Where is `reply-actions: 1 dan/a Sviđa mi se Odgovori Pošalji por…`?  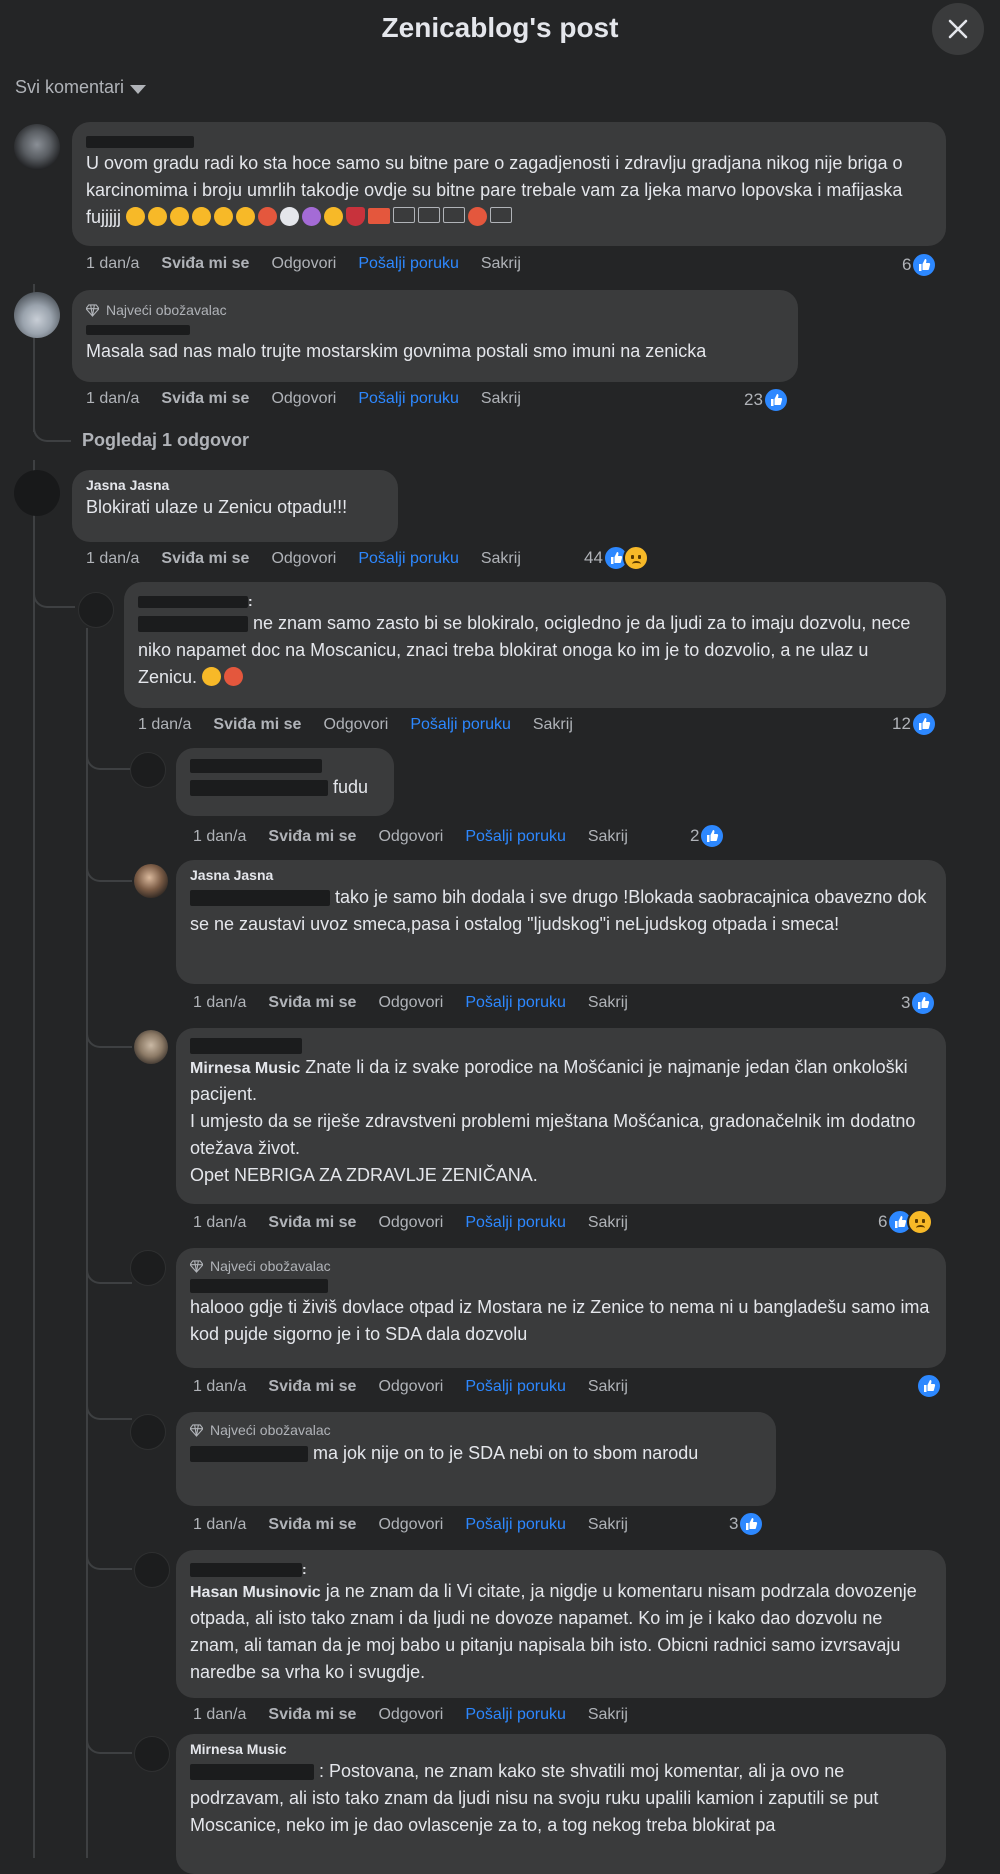 reply-actions: 1 dan/a Sviđa mi se Odgovori Pošalji por… is located at coordinates (366, 725).